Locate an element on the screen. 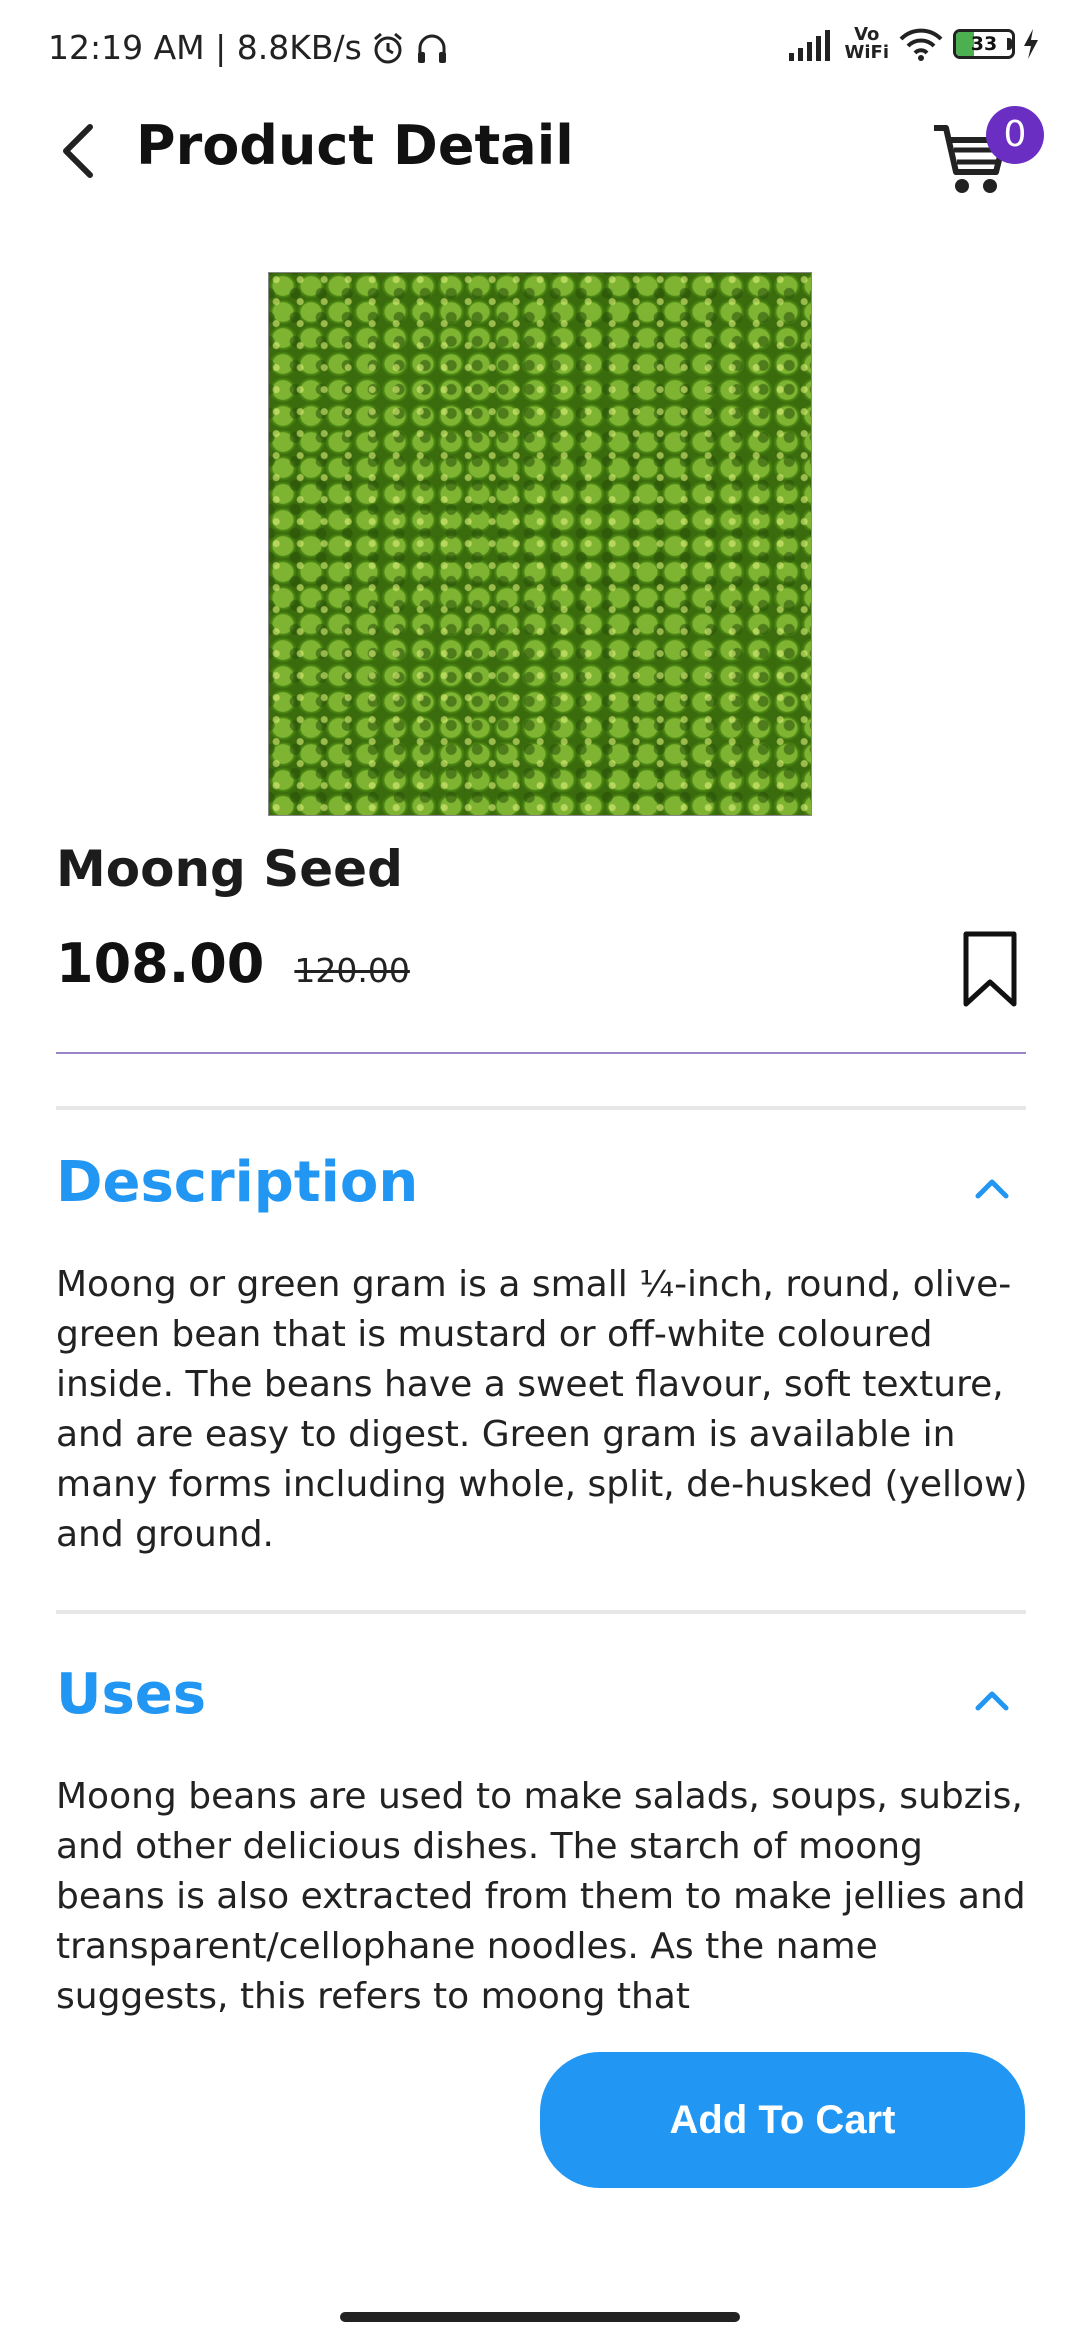  battery-level: 33 is located at coordinates (984, 44).